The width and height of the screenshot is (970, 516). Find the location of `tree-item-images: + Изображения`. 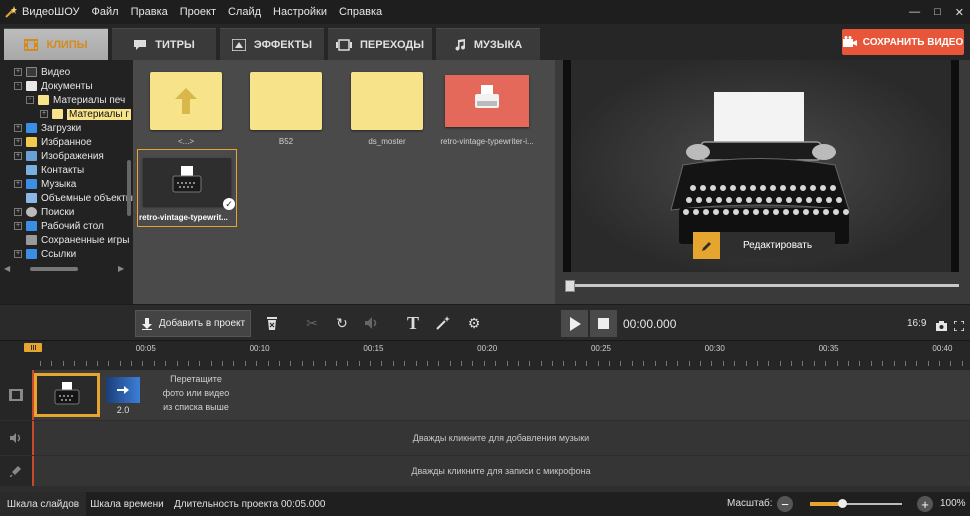

tree-item-images: + Изображения is located at coordinates (59, 156).